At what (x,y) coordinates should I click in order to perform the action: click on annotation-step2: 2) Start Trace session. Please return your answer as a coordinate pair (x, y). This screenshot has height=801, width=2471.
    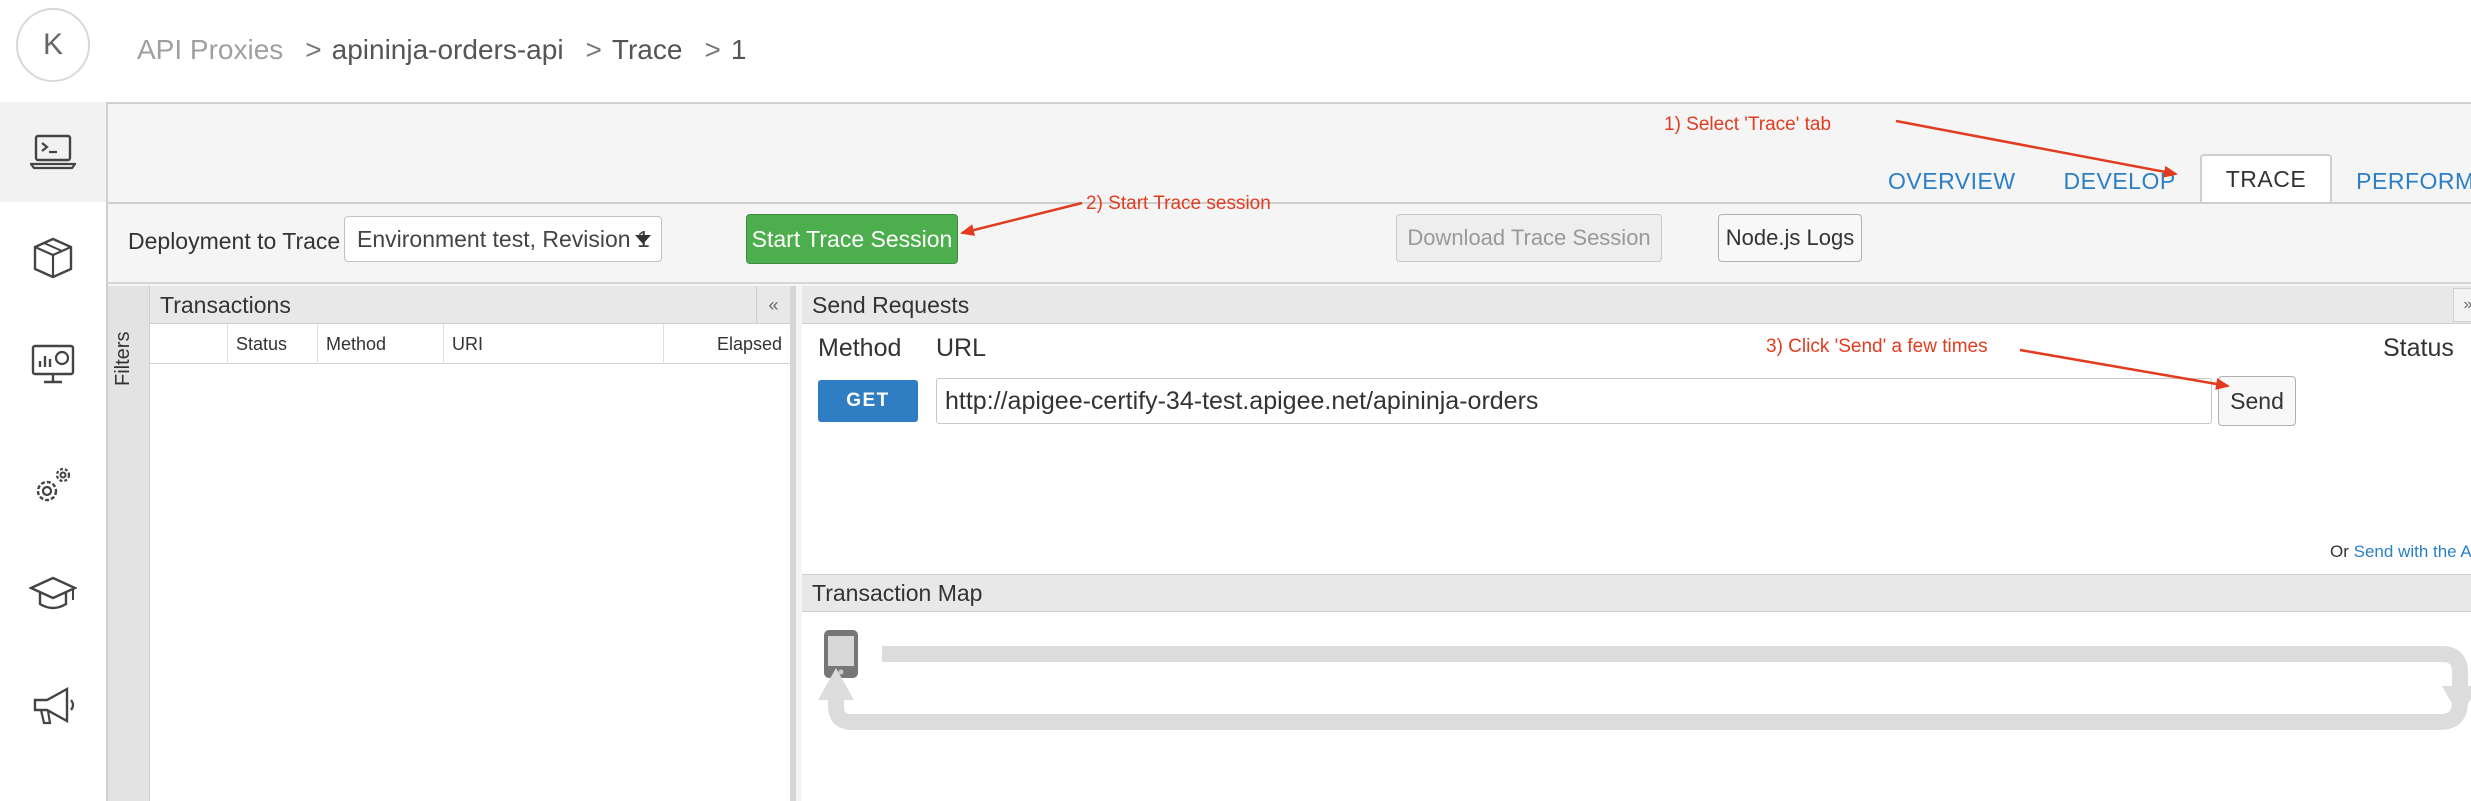
    Looking at the image, I should click on (1178, 203).